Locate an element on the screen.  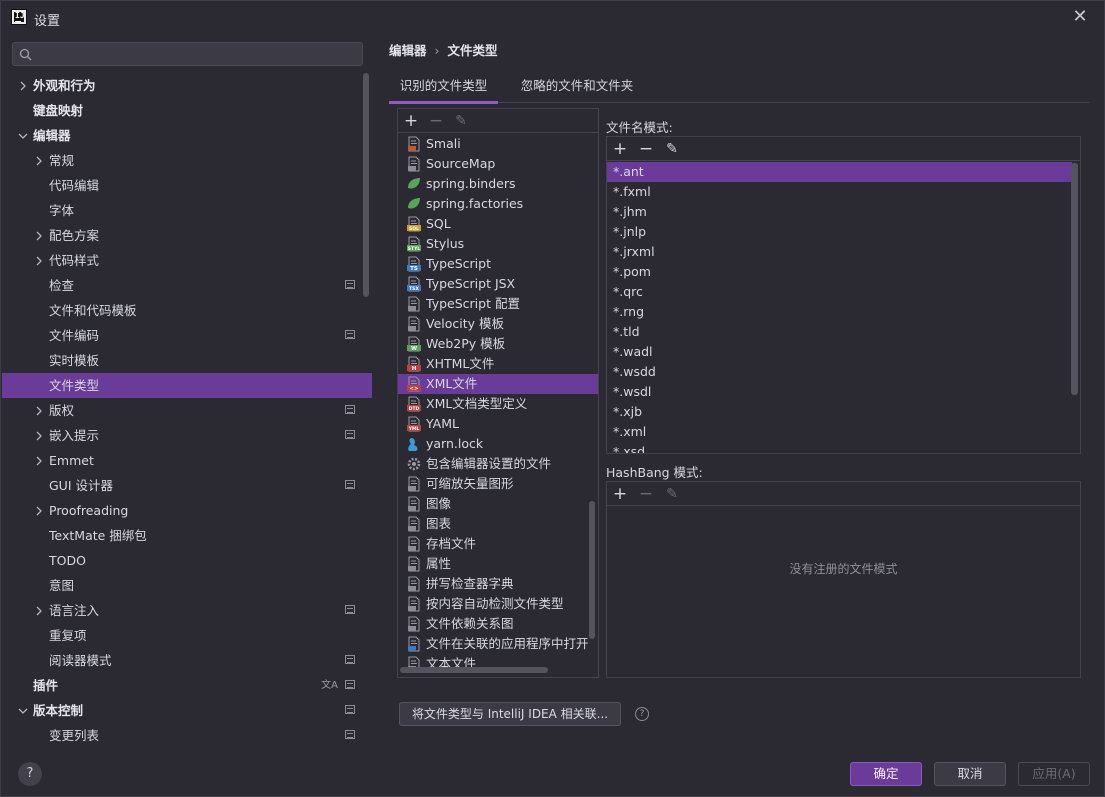
sidebar-item: 意图 is located at coordinates (187, 585).